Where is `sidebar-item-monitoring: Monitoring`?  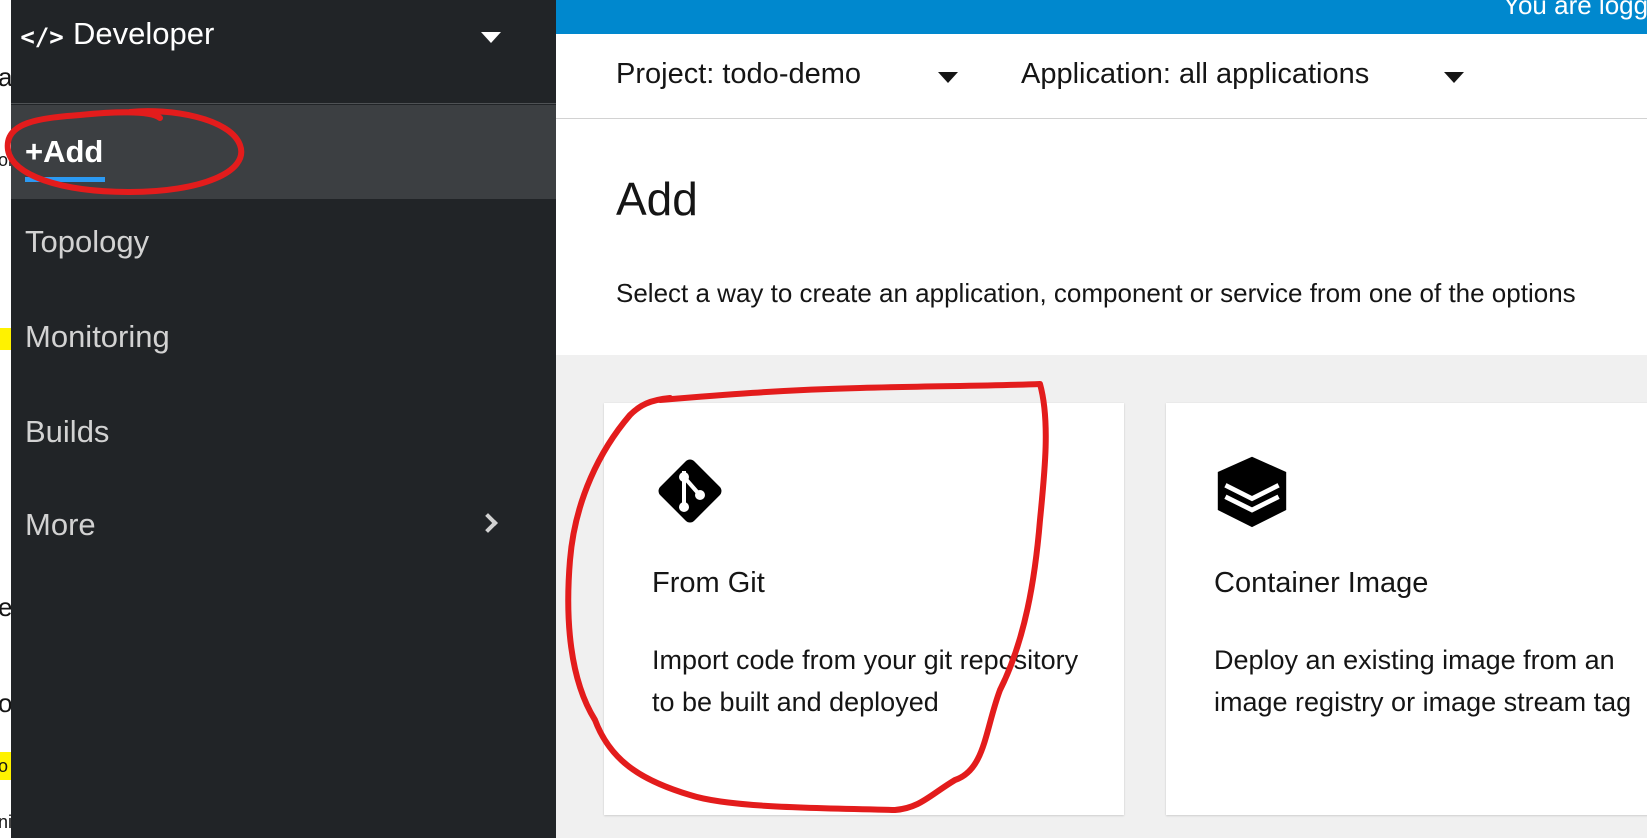
sidebar-item-monitoring: Monitoring is located at coordinates (283, 337).